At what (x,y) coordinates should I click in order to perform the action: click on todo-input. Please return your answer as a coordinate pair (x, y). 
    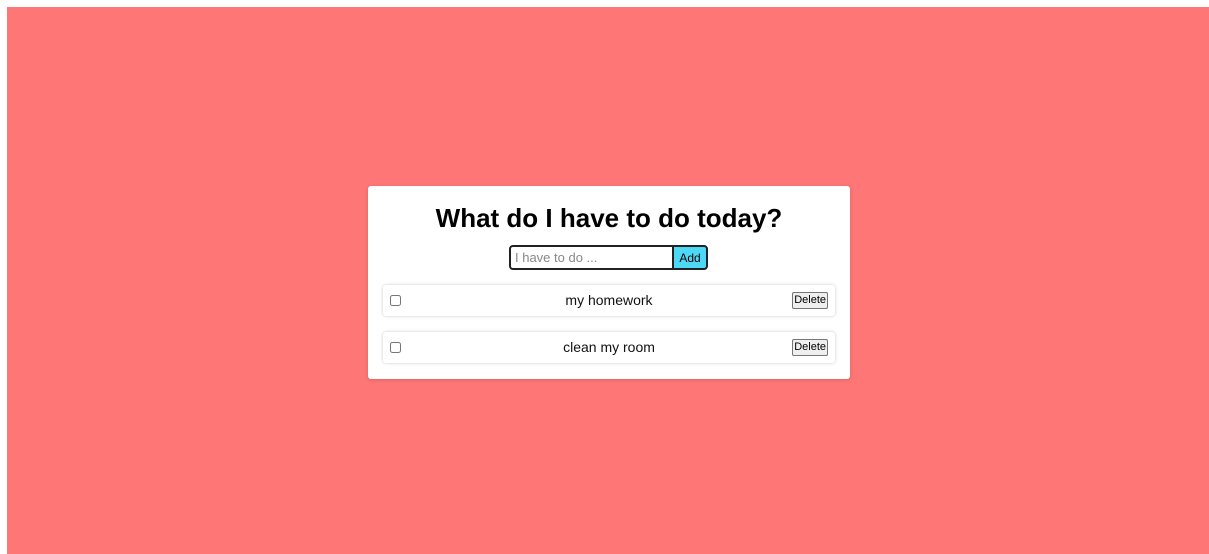
    Looking at the image, I should click on (590, 257).